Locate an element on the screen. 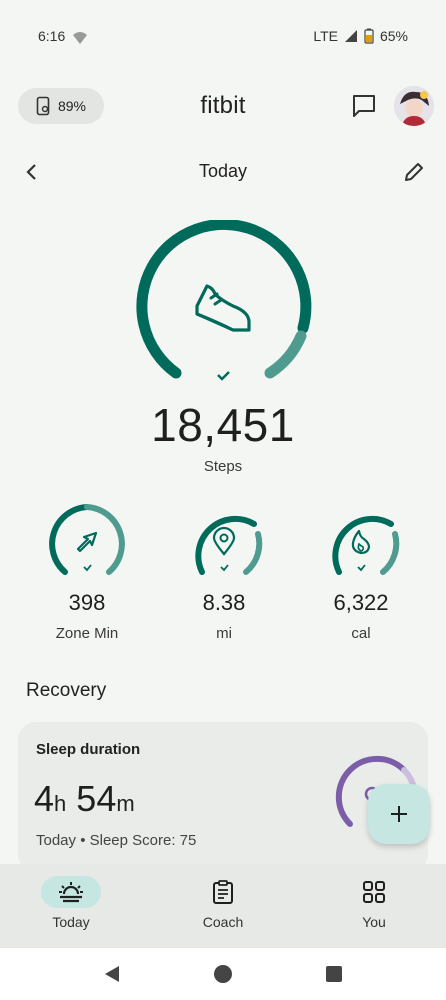 The image size is (446, 1000). plus-icon is located at coordinates (399, 814).